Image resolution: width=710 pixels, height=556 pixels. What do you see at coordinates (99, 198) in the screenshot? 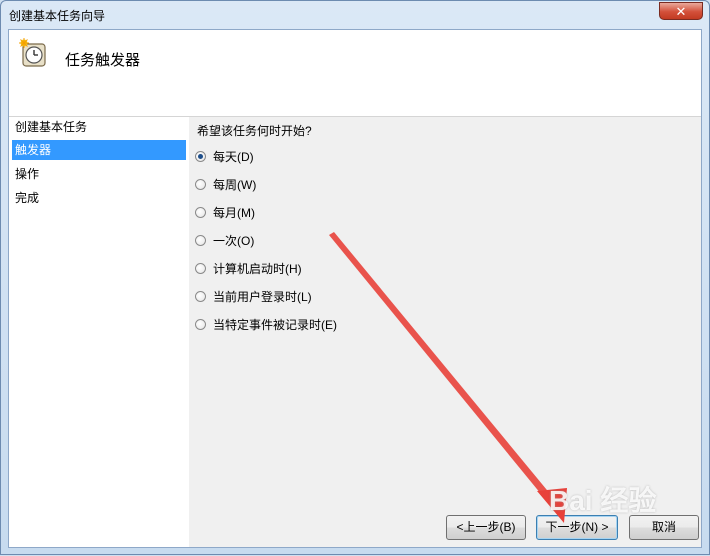
I see `nav-item-finish: 完成` at bounding box center [99, 198].